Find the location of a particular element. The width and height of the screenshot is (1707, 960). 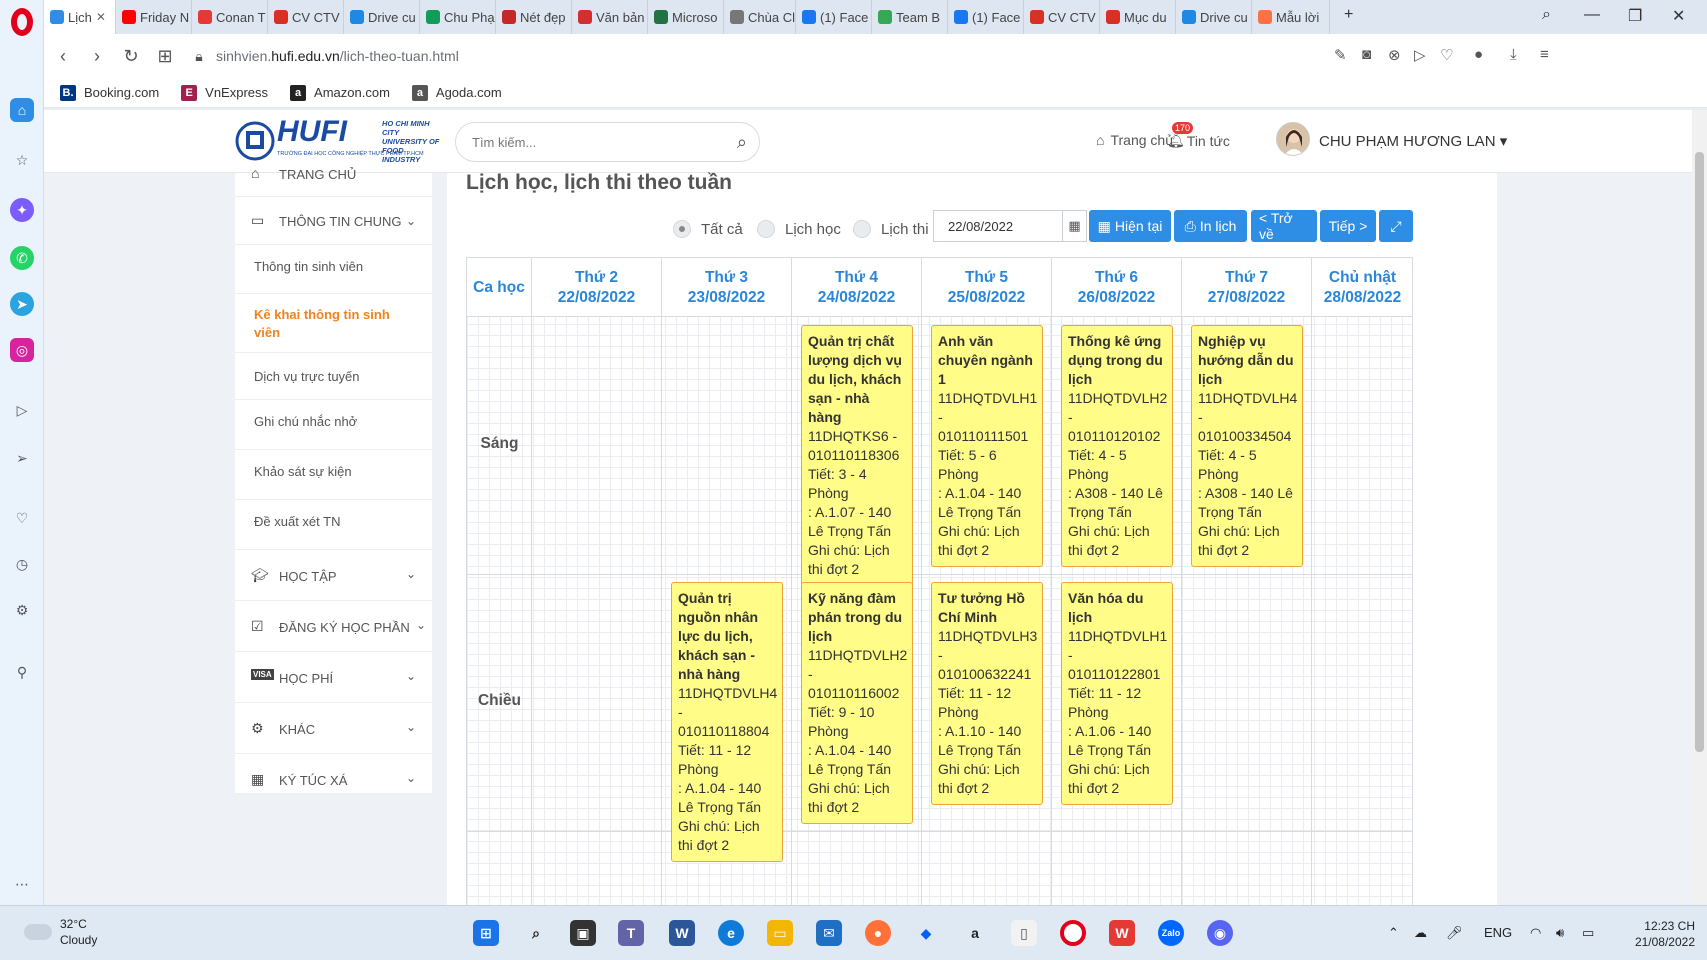

messenger-icon: ✦ is located at coordinates (22, 210).